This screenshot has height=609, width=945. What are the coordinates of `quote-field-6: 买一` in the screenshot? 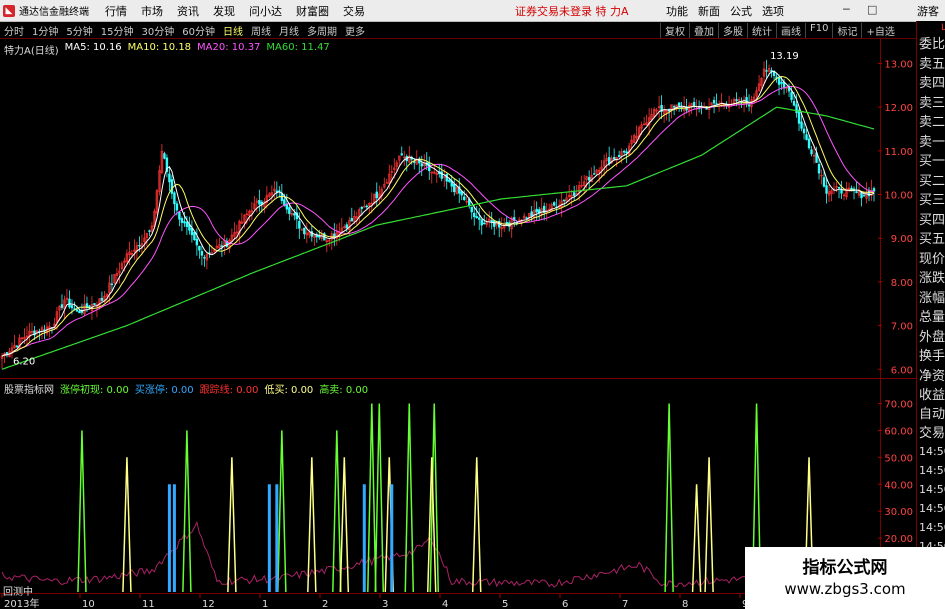 It's located at (932, 161).